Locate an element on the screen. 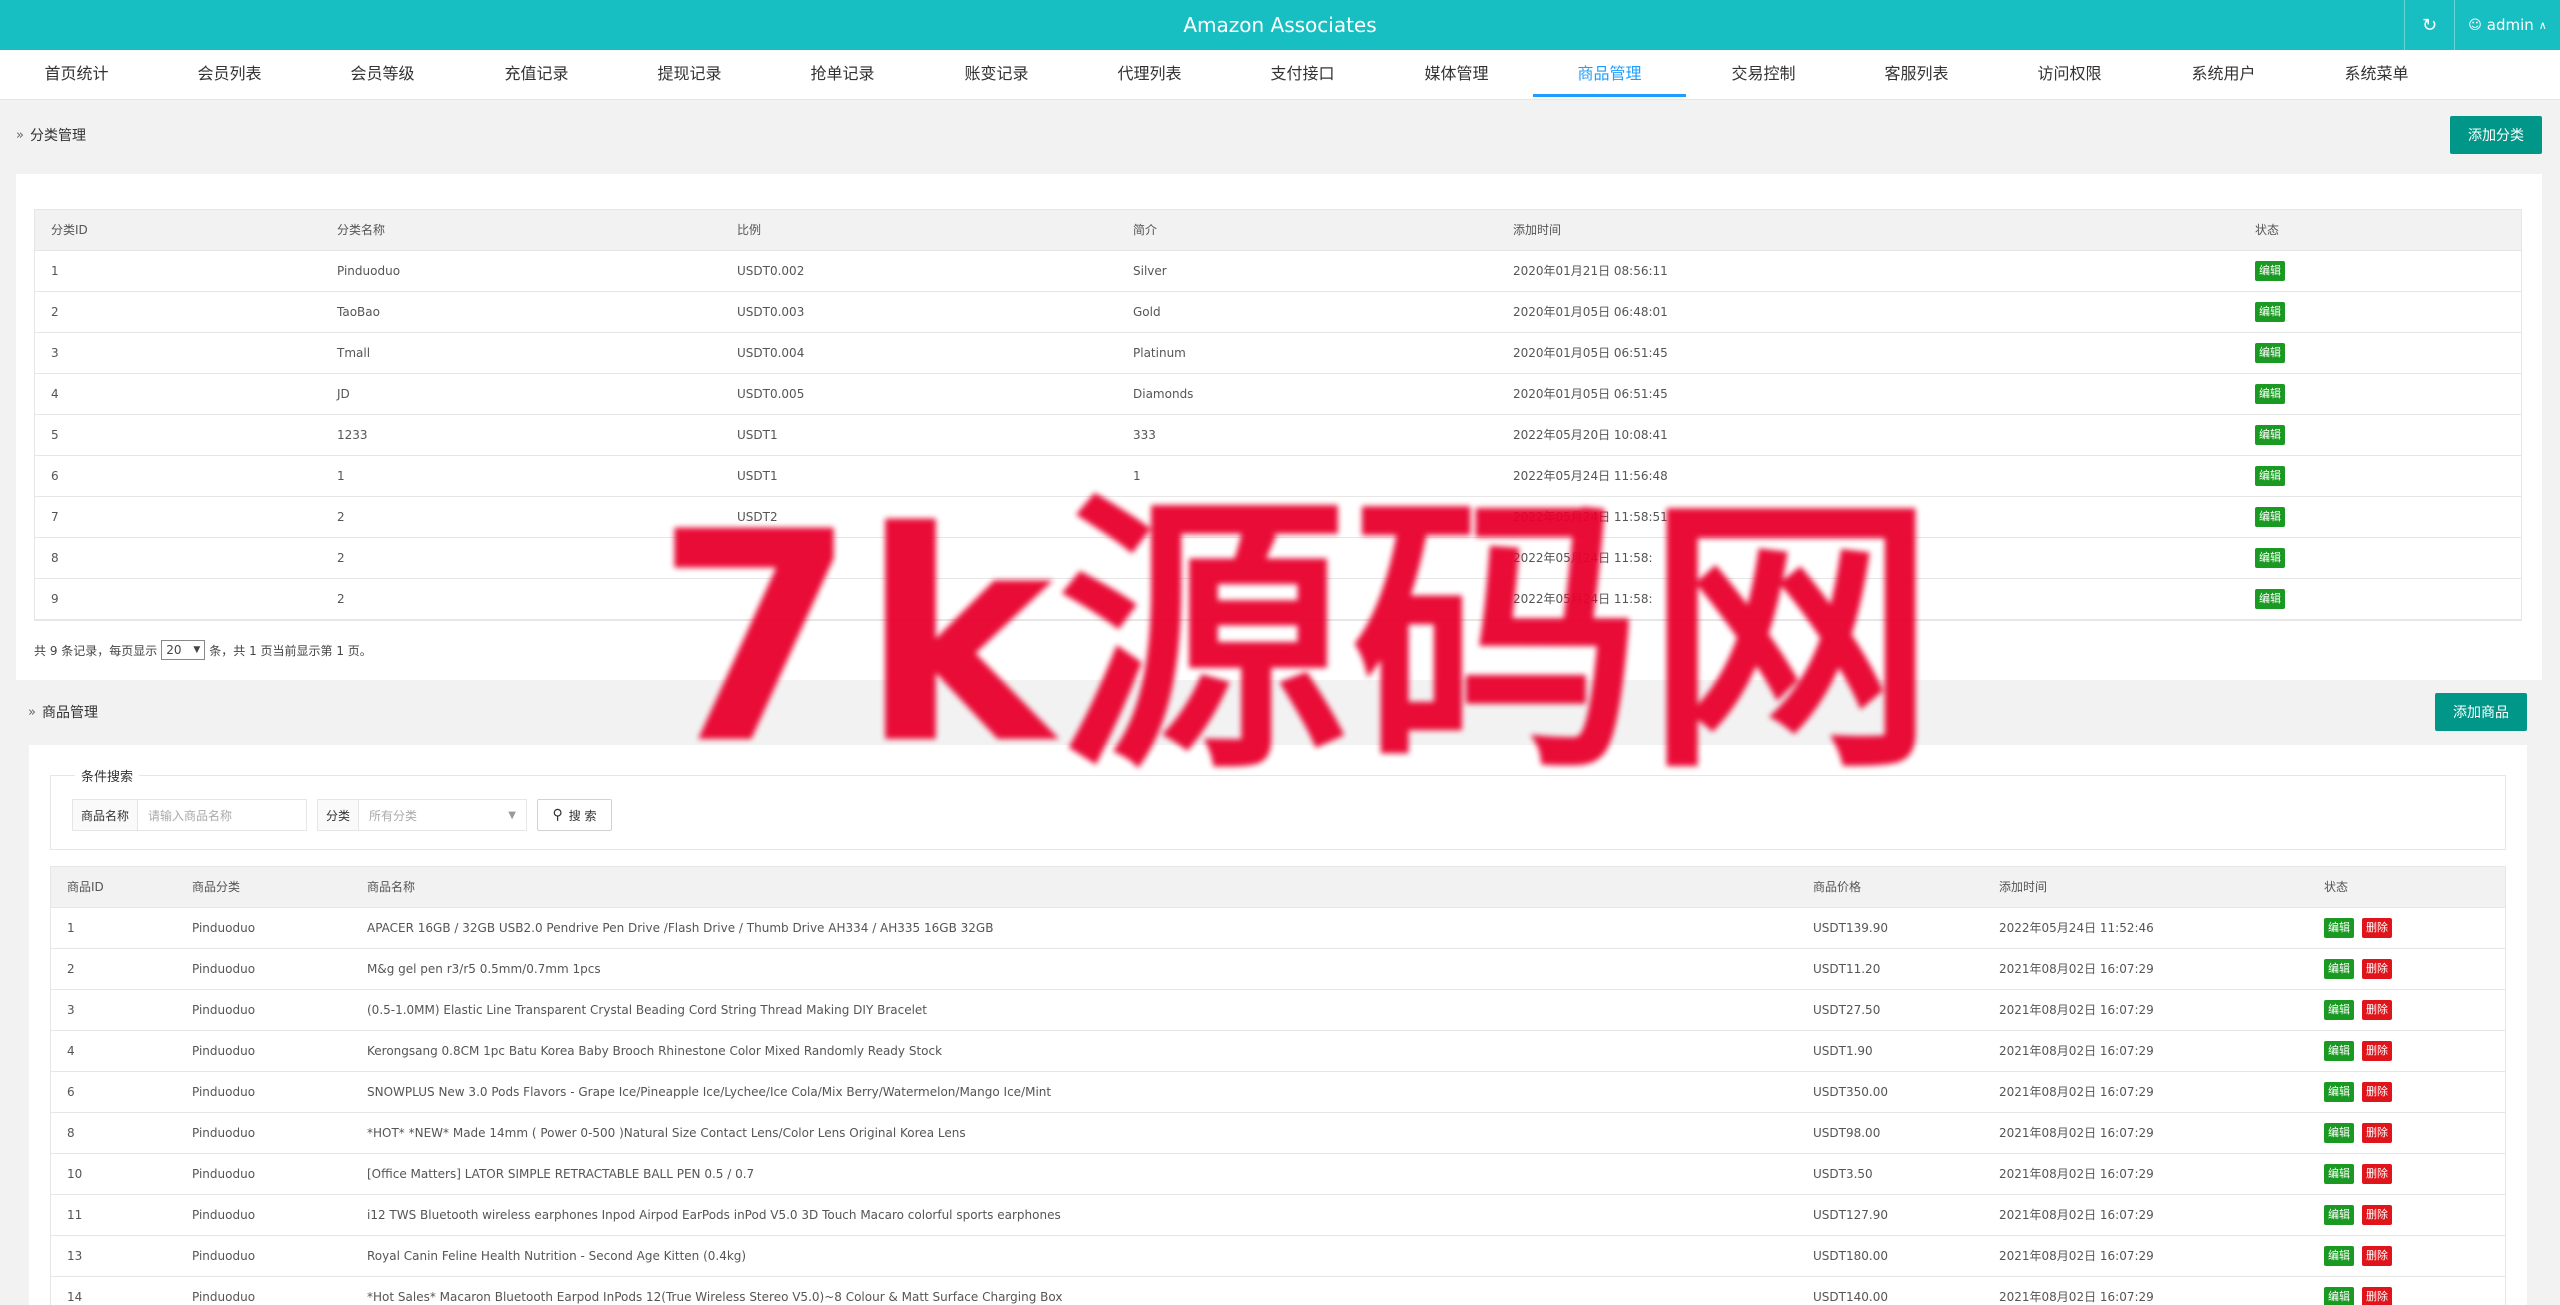 This screenshot has height=1305, width=2560. column-header: 添加时间 is located at coordinates (1868, 230).